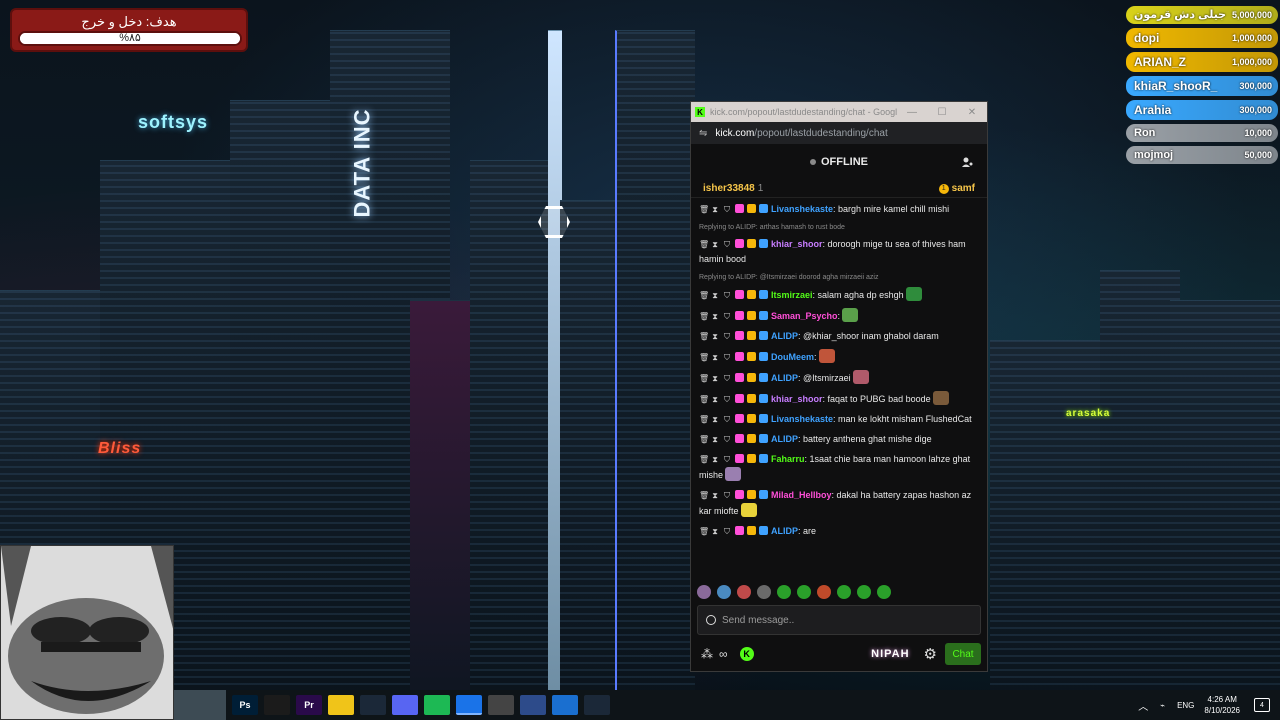 This screenshot has height=720, width=1280. Describe the element at coordinates (840, 399) in the screenshot. I see `chat-message: 🗑 ⧗ ⛉ khiar_shoor: faqat to PUBG bad boode` at that location.